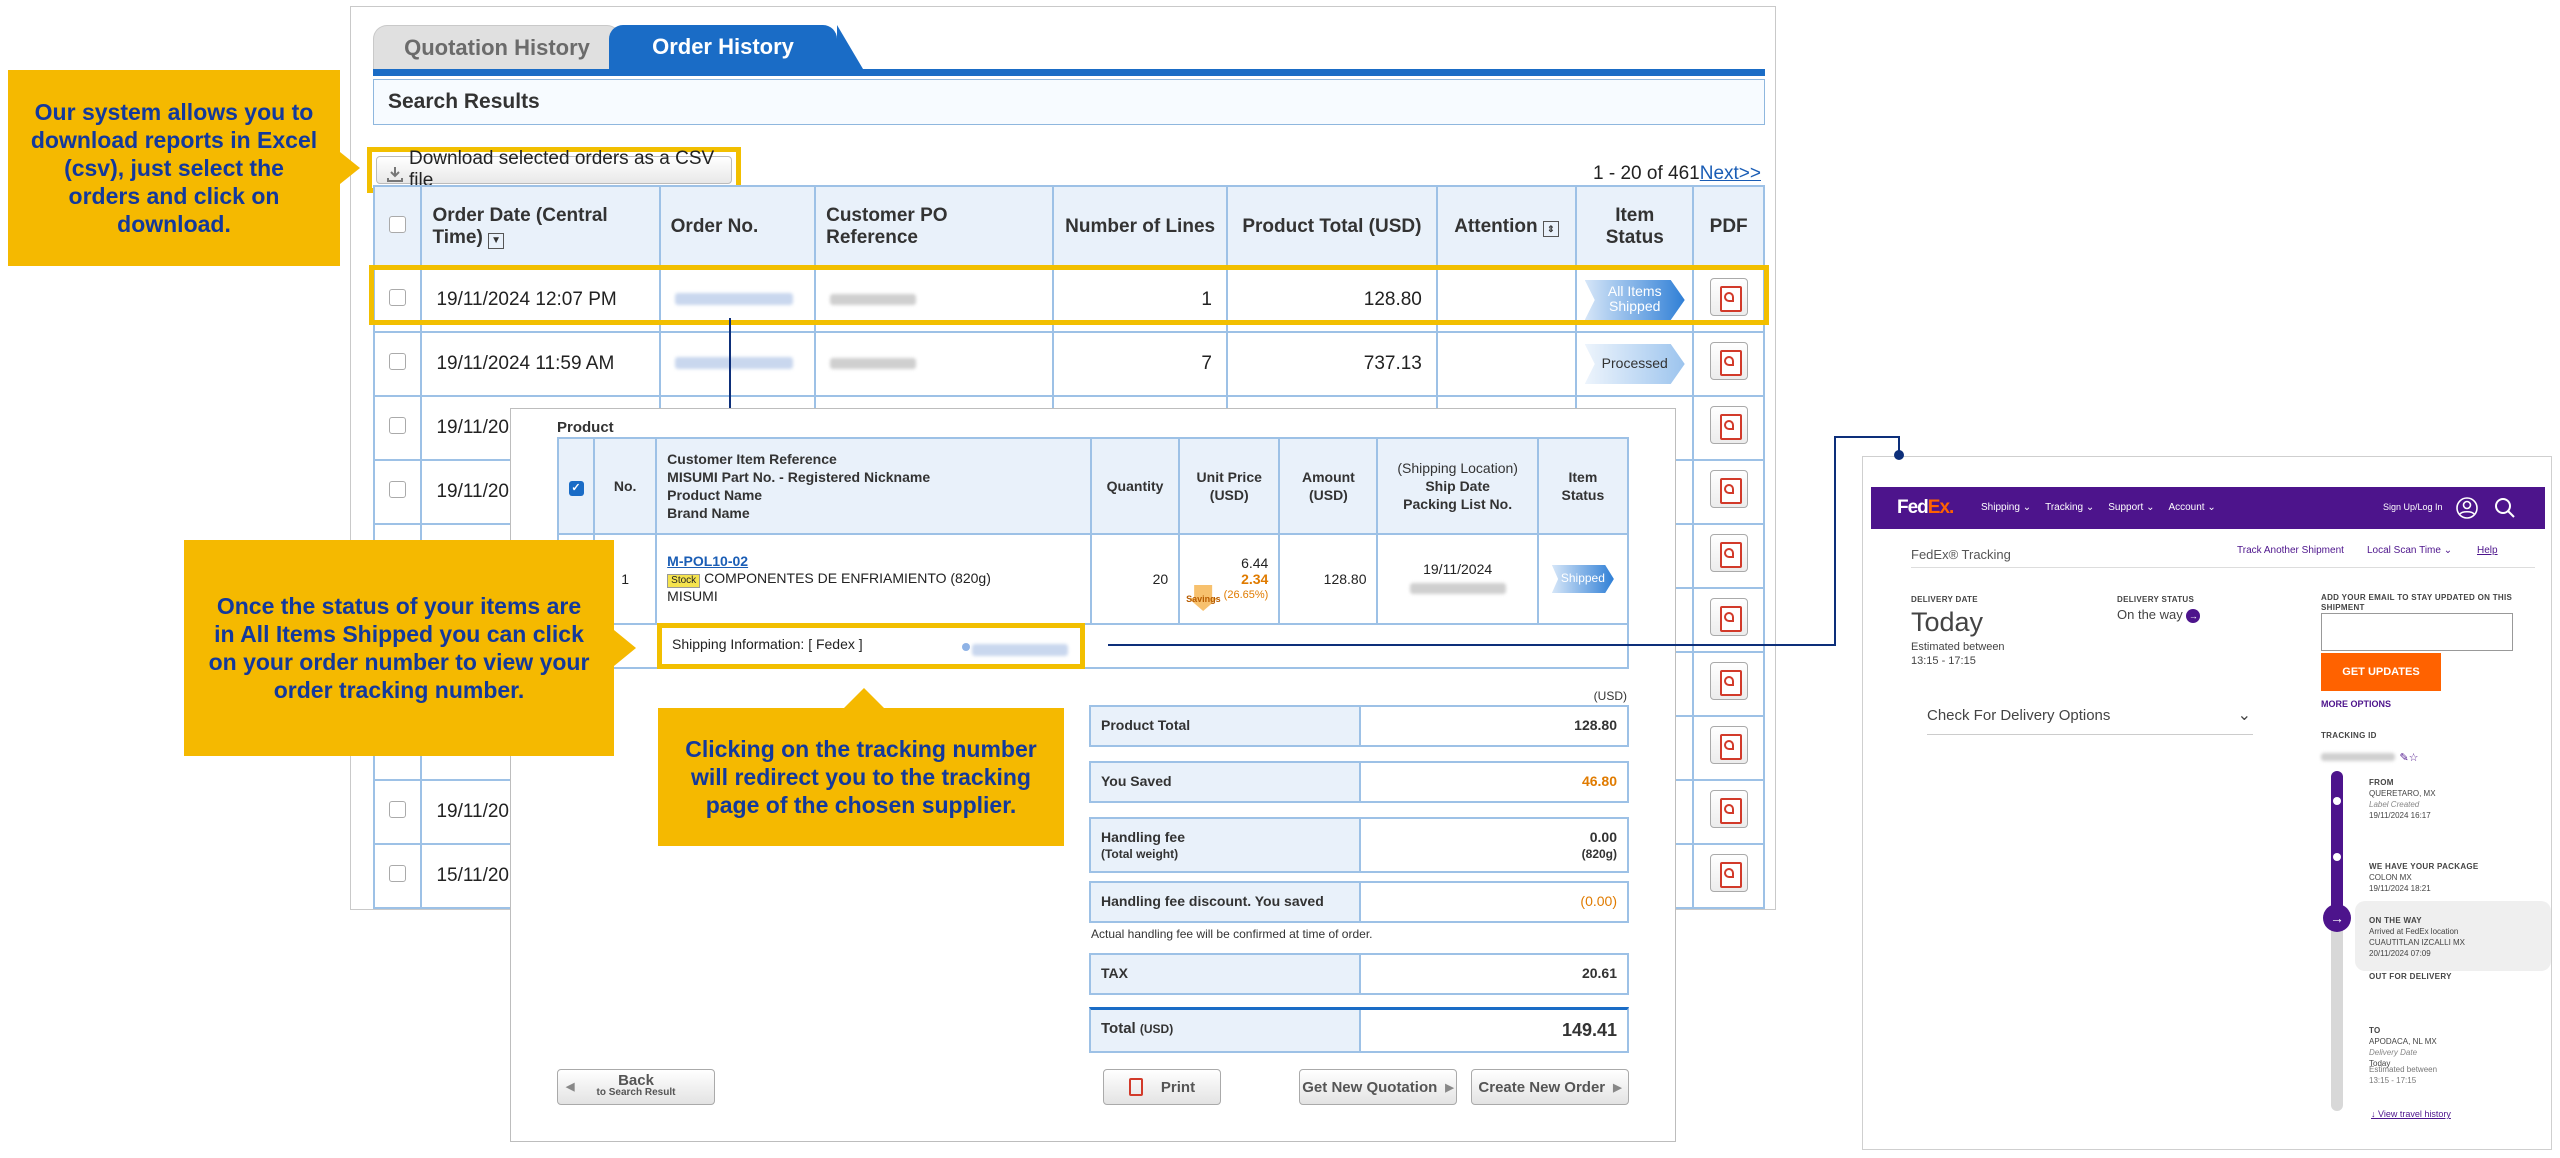 This screenshot has height=1158, width=2560. I want to click on header-shipping-l1: (Shipping Location), so click(1457, 468).